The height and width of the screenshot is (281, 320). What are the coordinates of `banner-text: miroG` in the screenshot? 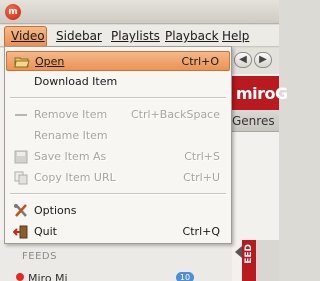 It's located at (262, 93).